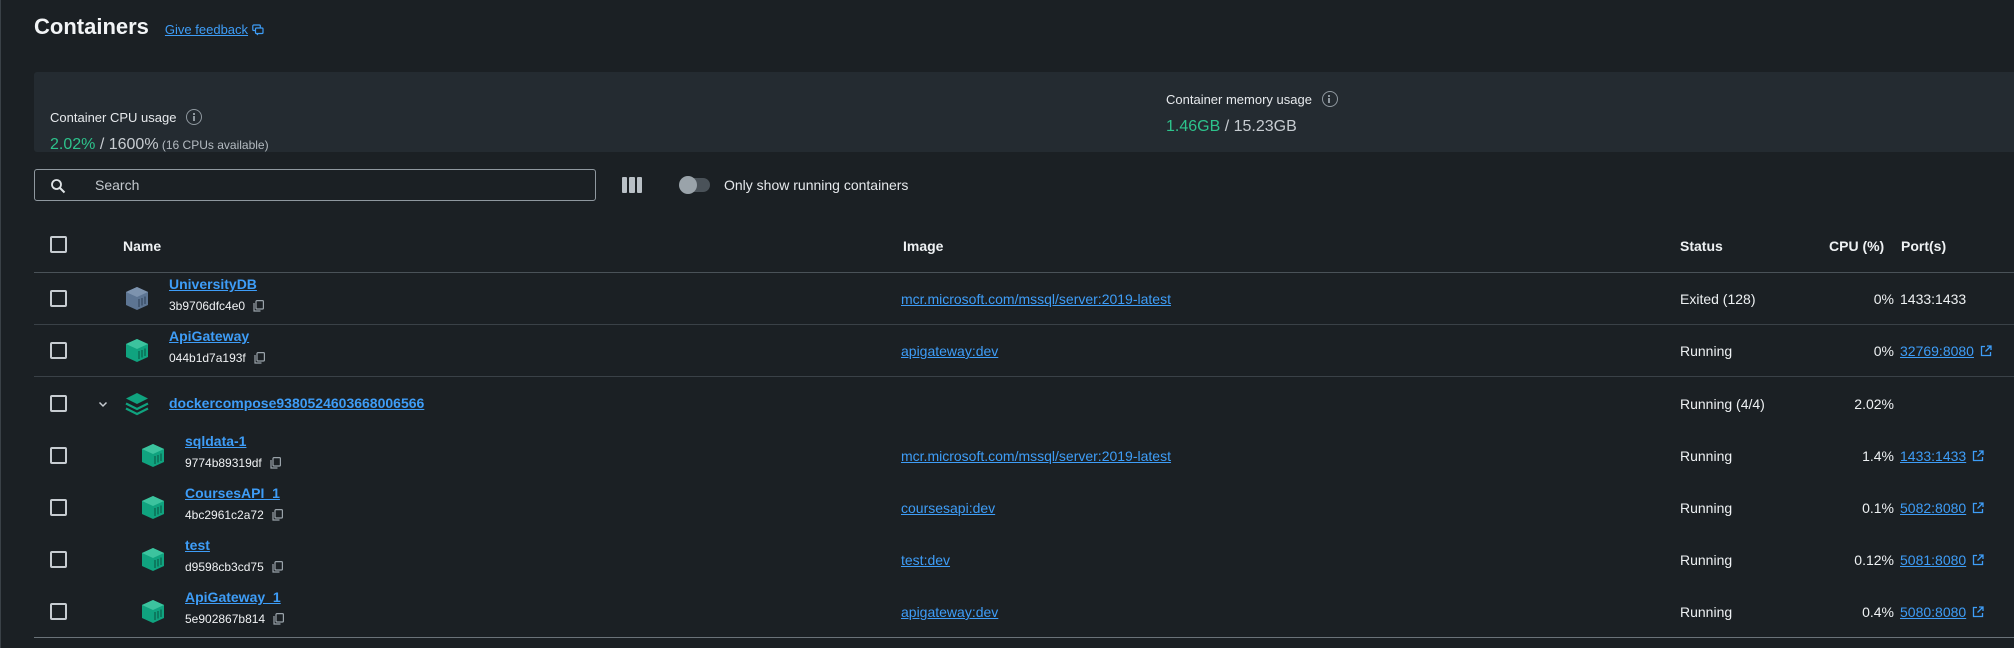  I want to click on cpu-value: 0.4%, so click(1878, 612).